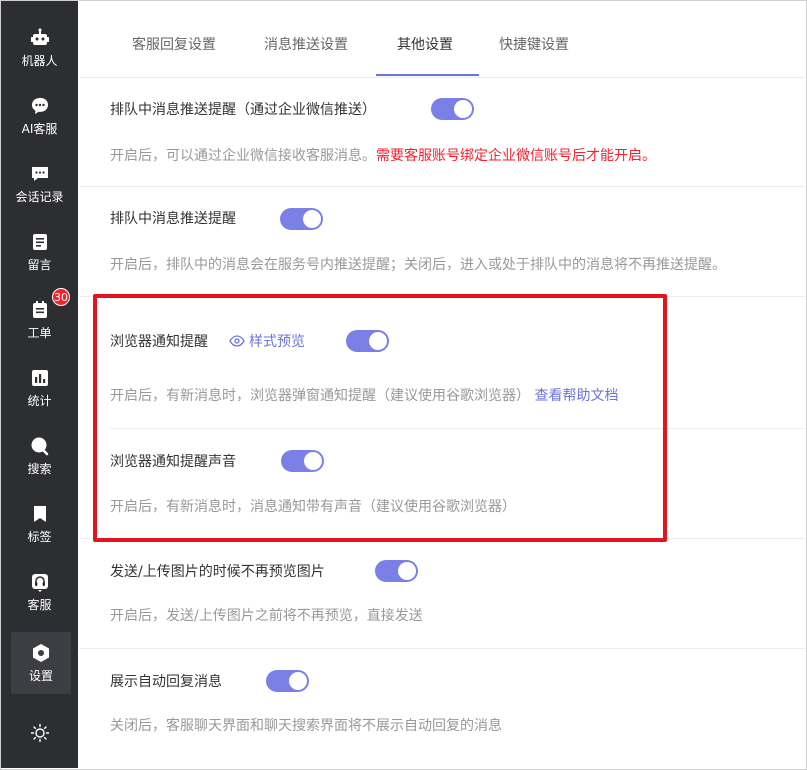 This screenshot has width=807, height=770. I want to click on sidebar-item-settings: 设置, so click(41, 663).